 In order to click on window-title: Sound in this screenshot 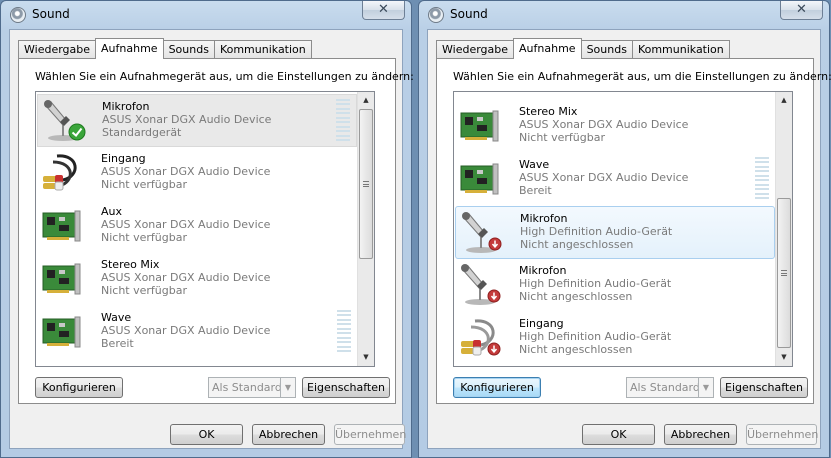, I will do `click(51, 14)`.